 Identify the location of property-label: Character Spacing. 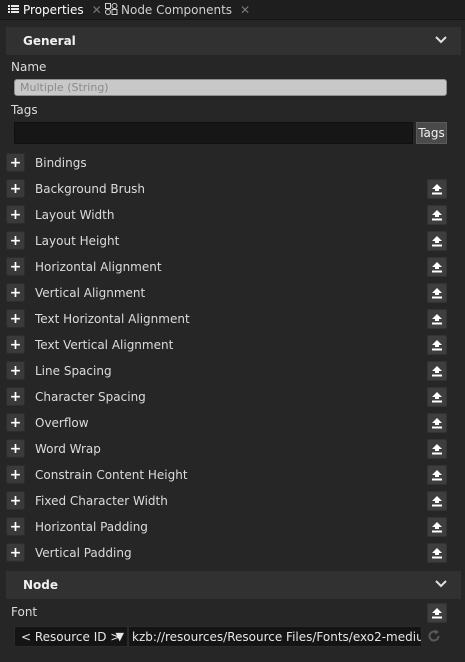
(90, 397).